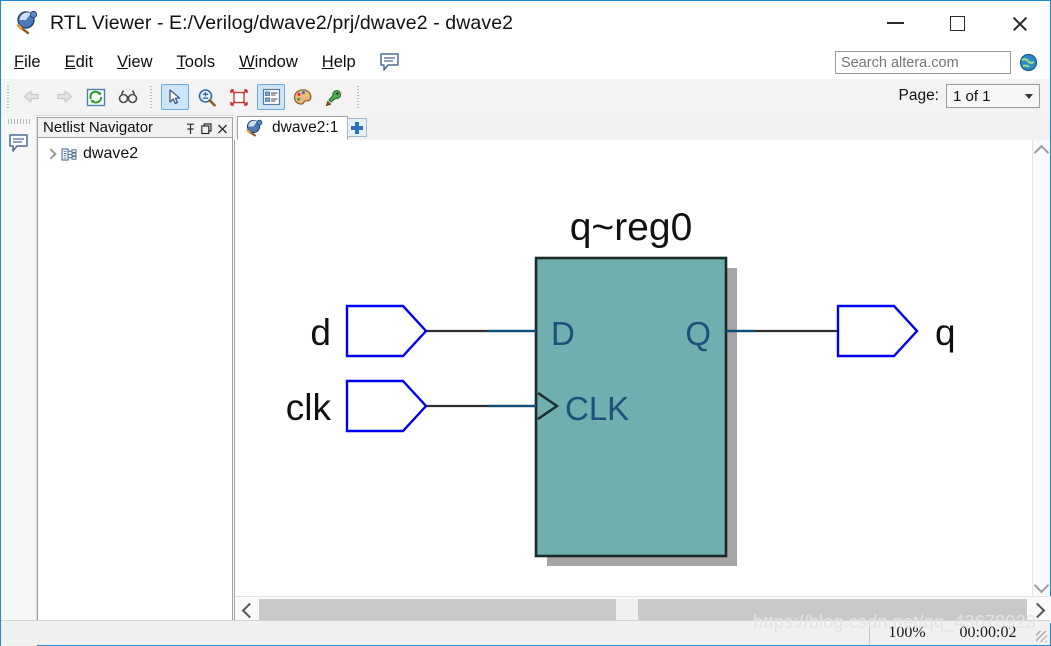  I want to click on minimize-icon, so click(895, 23).